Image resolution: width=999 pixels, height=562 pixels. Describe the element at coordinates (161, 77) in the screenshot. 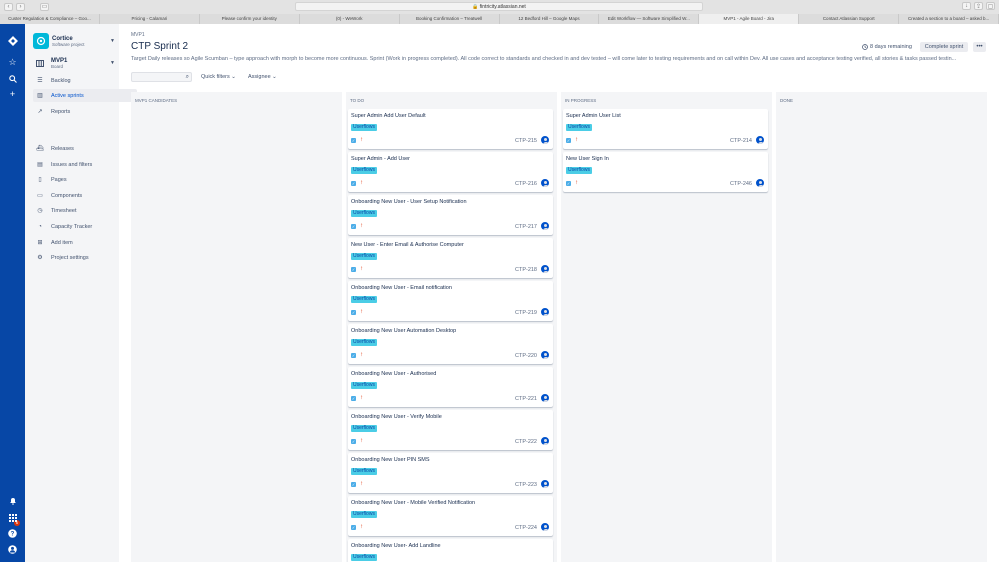

I see `search-input: ⌕` at that location.